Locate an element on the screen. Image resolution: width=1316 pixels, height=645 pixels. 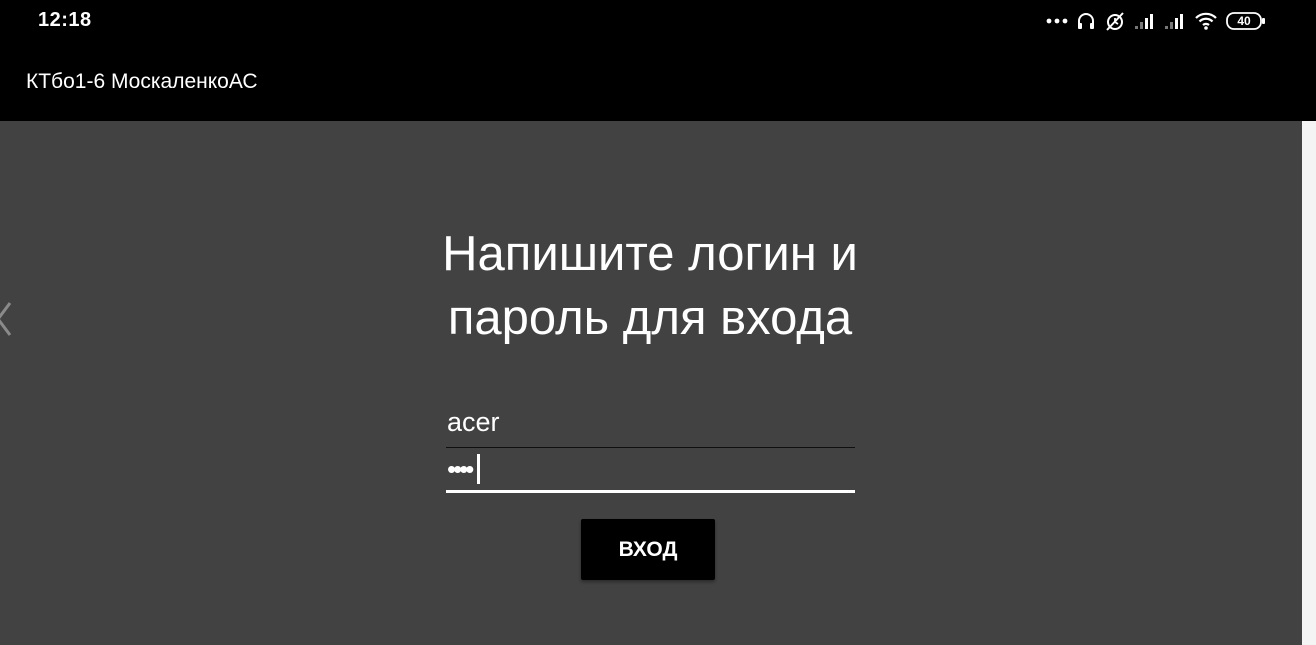
back-gesture-chevron-icon is located at coordinates (7, 321).